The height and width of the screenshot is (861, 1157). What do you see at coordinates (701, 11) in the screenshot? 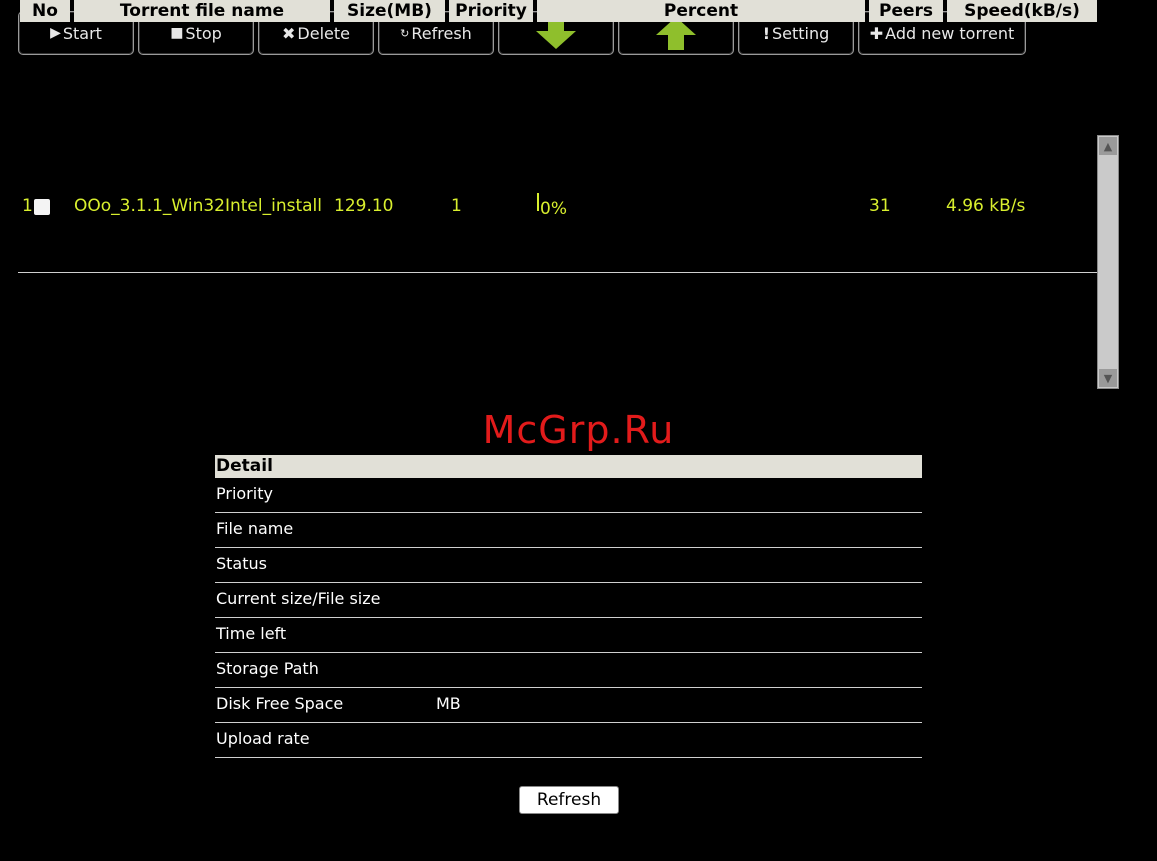
I see `col-header-percent: Percent` at bounding box center [701, 11].